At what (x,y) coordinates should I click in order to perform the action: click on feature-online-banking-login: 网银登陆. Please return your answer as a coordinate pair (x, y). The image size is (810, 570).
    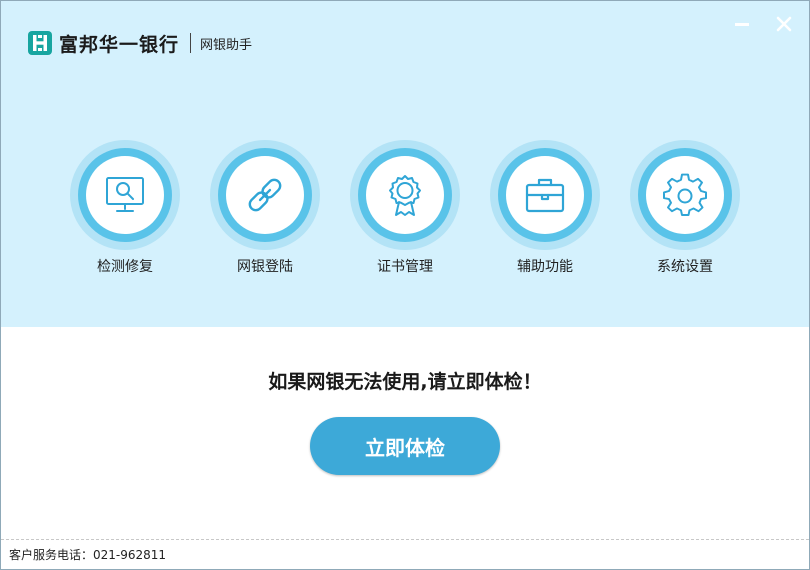
    Looking at the image, I should click on (265, 208).